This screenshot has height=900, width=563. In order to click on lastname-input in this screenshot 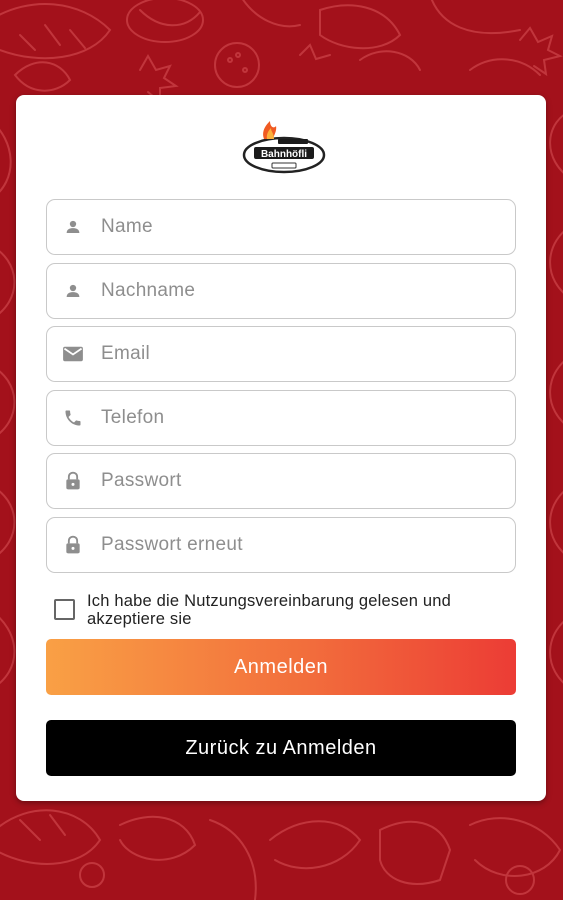, I will do `click(308, 291)`.